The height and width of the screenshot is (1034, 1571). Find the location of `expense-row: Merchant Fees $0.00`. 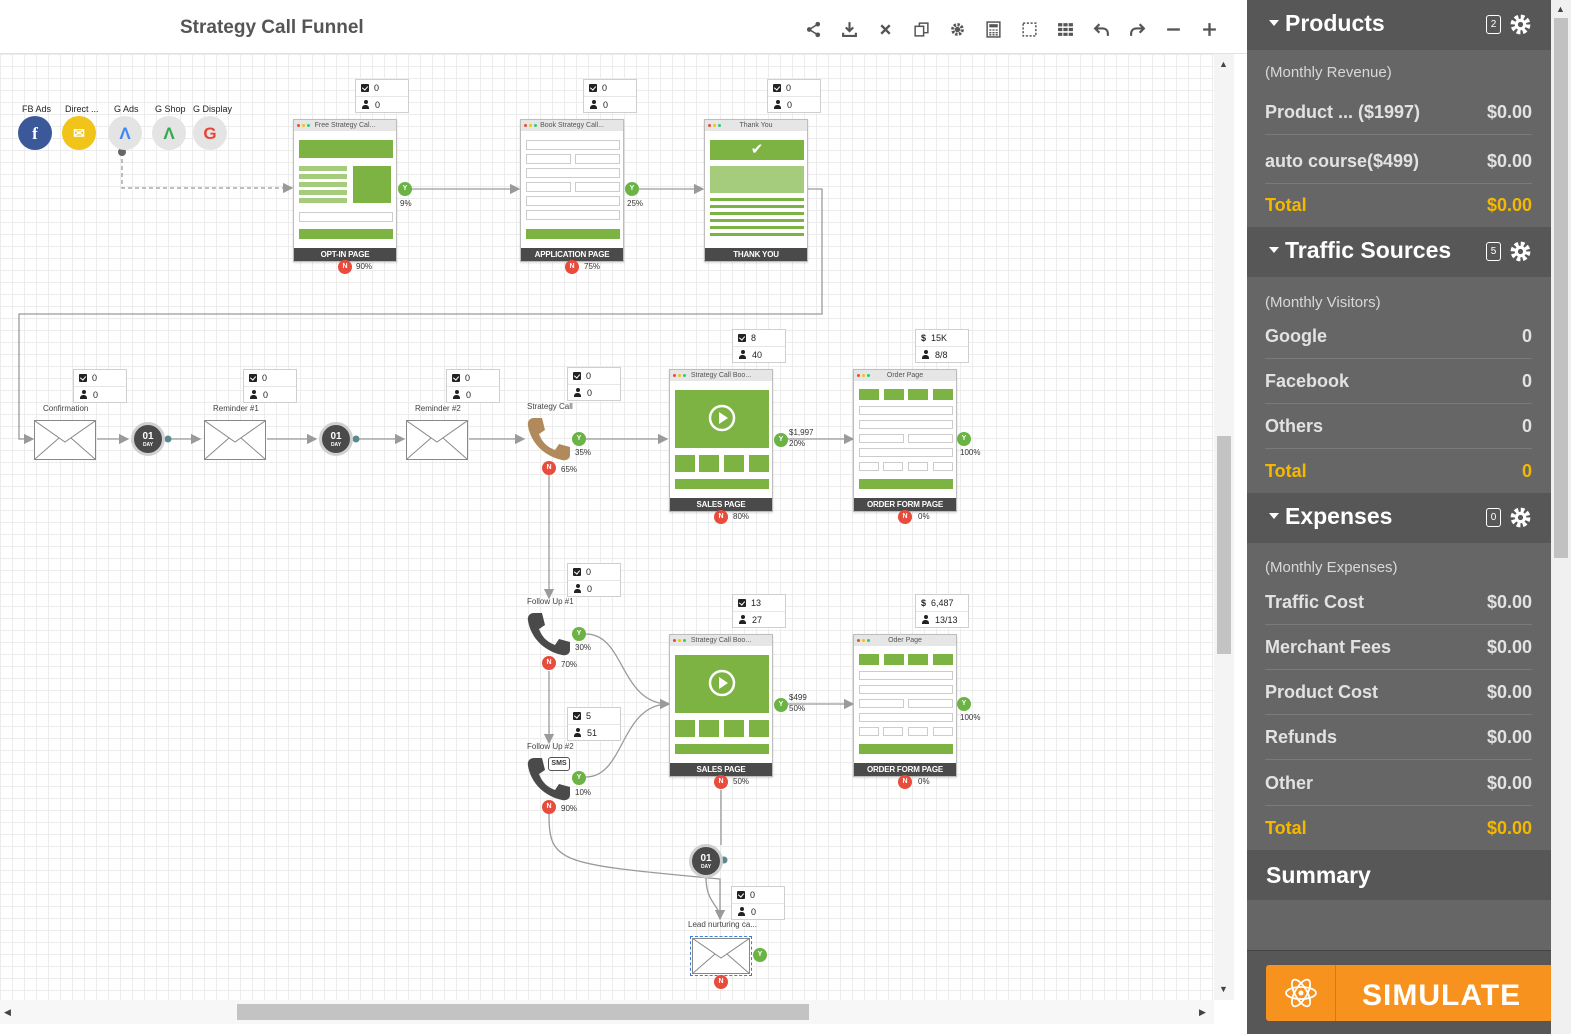

expense-row: Merchant Fees $0.00 is located at coordinates (1398, 647).